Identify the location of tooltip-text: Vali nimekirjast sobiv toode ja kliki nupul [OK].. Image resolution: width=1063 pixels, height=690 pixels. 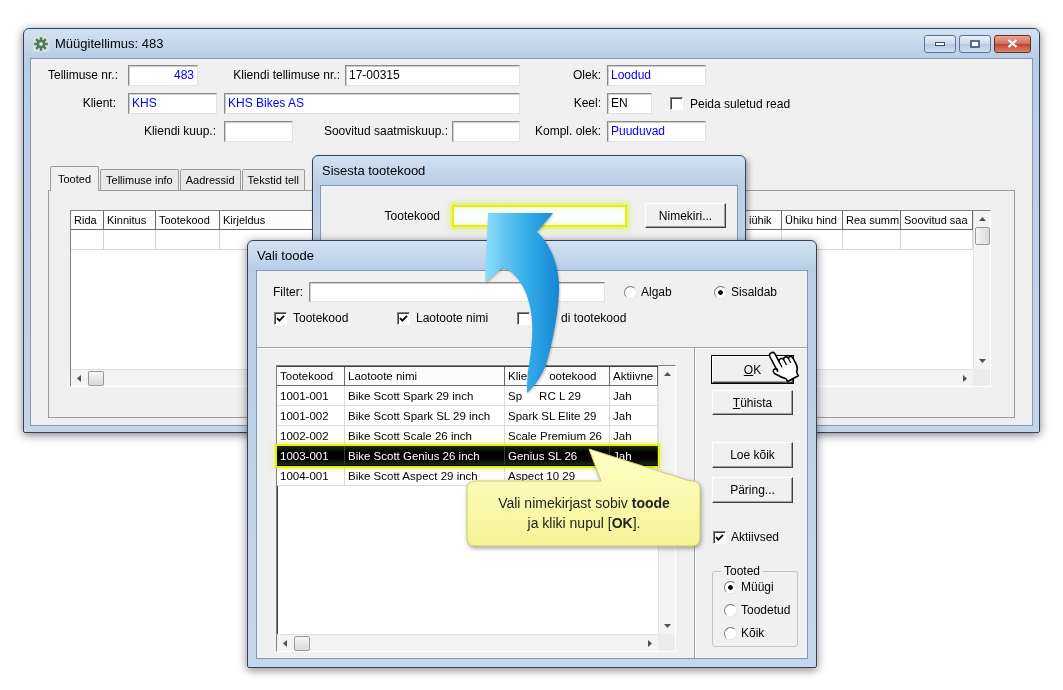
(584, 513).